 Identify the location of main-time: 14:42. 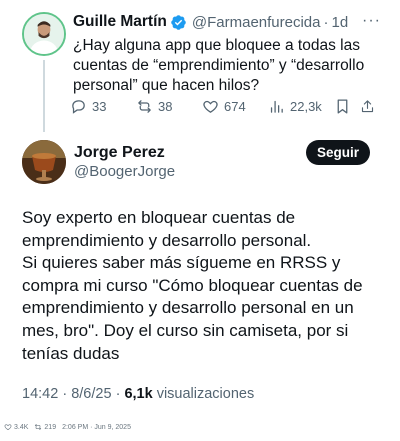
(40, 394).